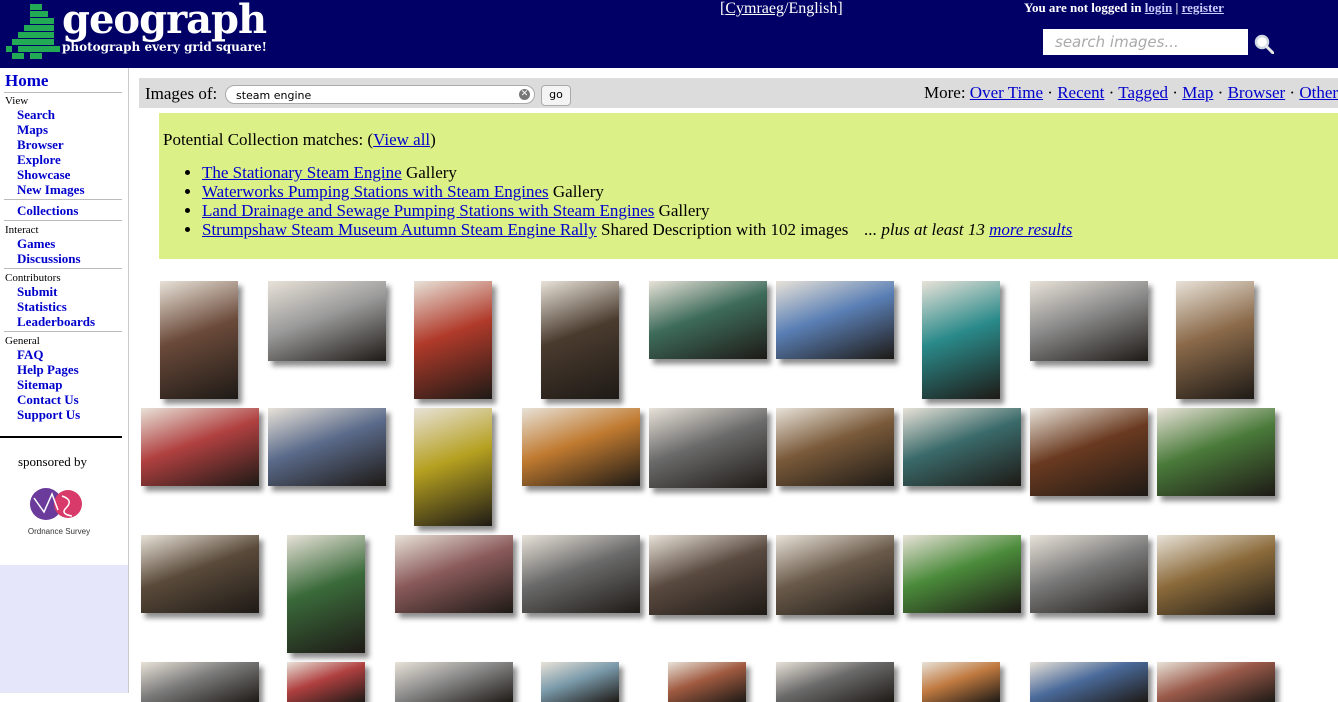  I want to click on sidebar-section-interact: Interact, so click(22, 230).